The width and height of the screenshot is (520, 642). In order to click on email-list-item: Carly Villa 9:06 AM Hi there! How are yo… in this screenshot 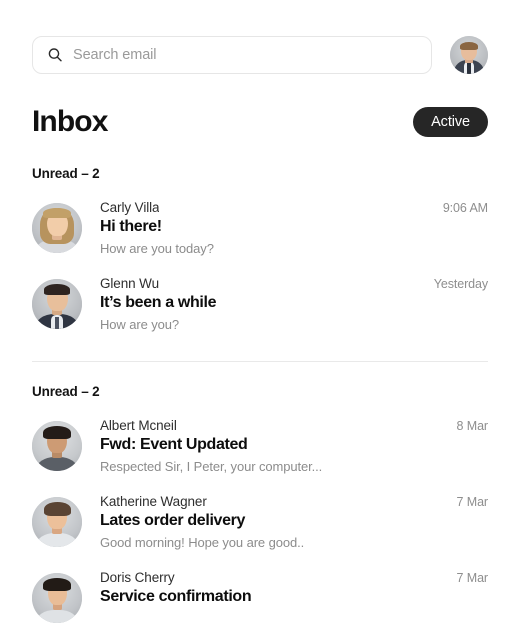, I will do `click(260, 229)`.